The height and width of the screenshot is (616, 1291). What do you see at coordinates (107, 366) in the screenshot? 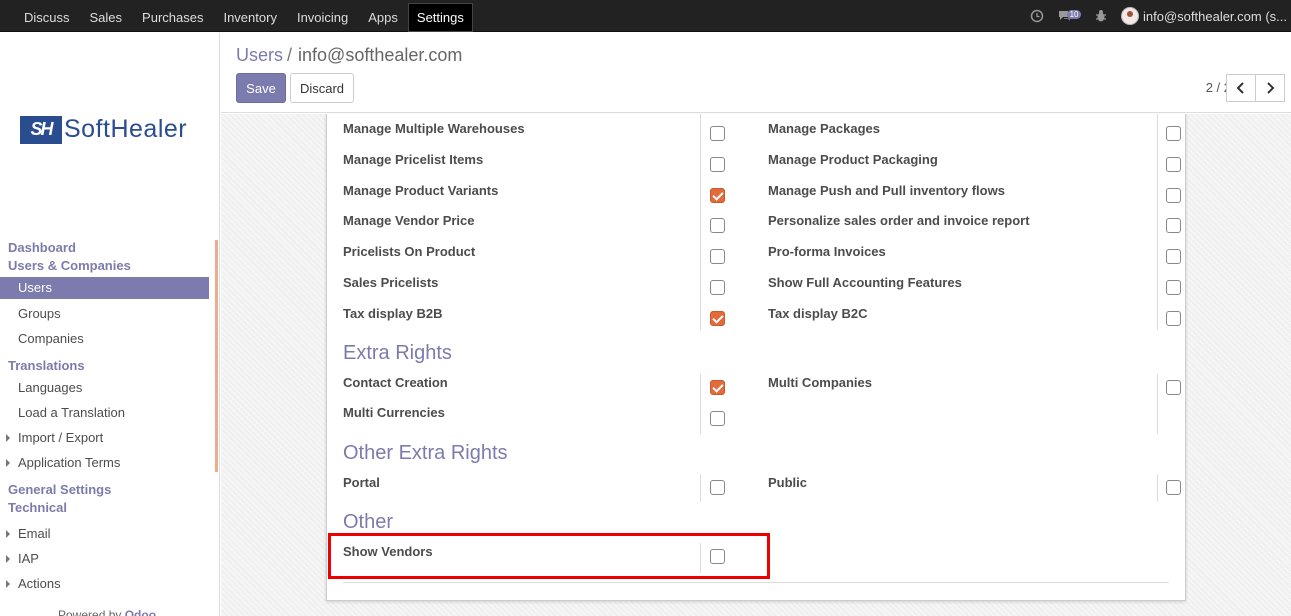
I see `nav-translations: Translations` at bounding box center [107, 366].